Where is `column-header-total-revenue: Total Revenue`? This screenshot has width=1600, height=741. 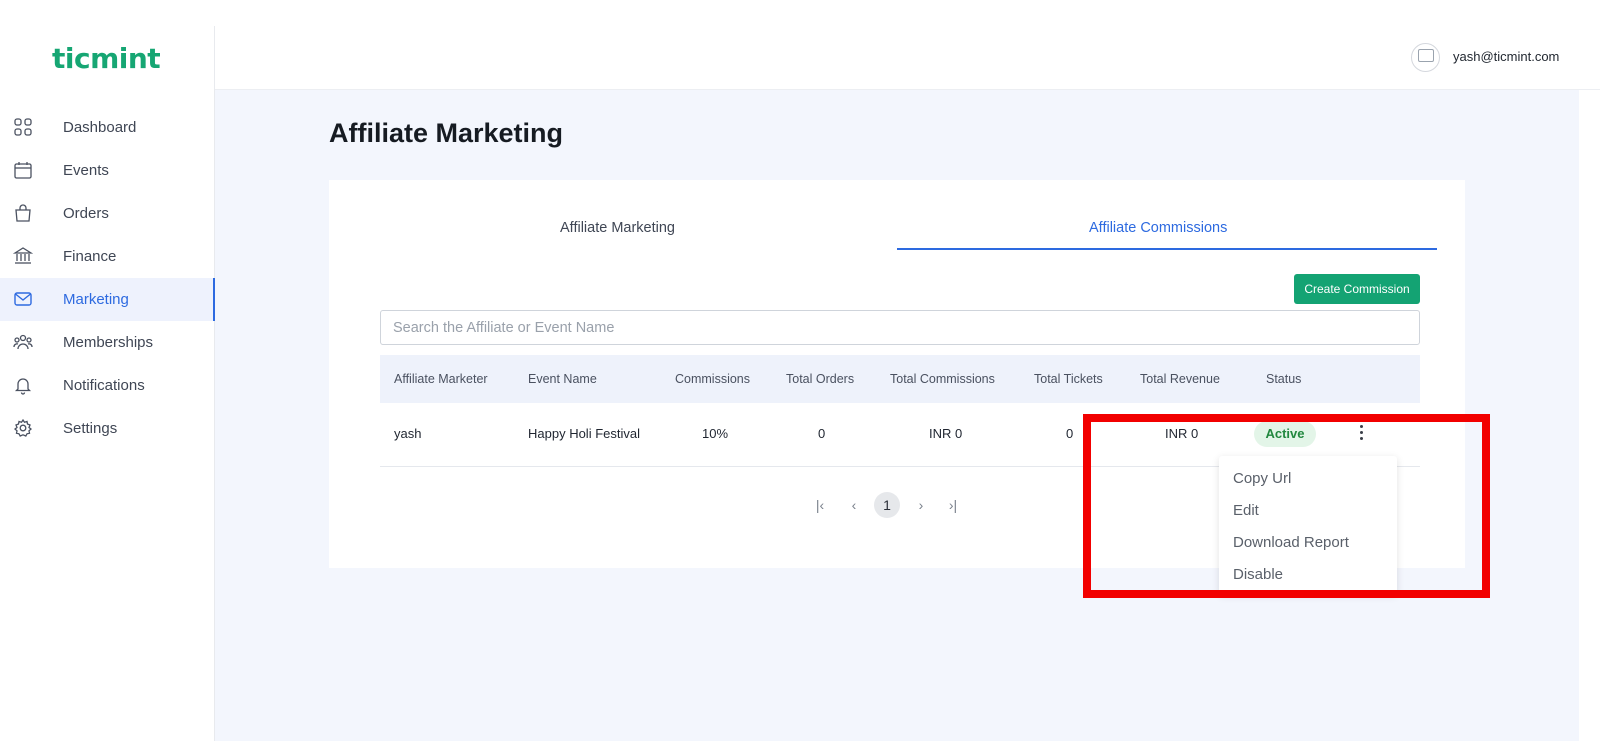
column-header-total-revenue: Total Revenue is located at coordinates (1180, 379).